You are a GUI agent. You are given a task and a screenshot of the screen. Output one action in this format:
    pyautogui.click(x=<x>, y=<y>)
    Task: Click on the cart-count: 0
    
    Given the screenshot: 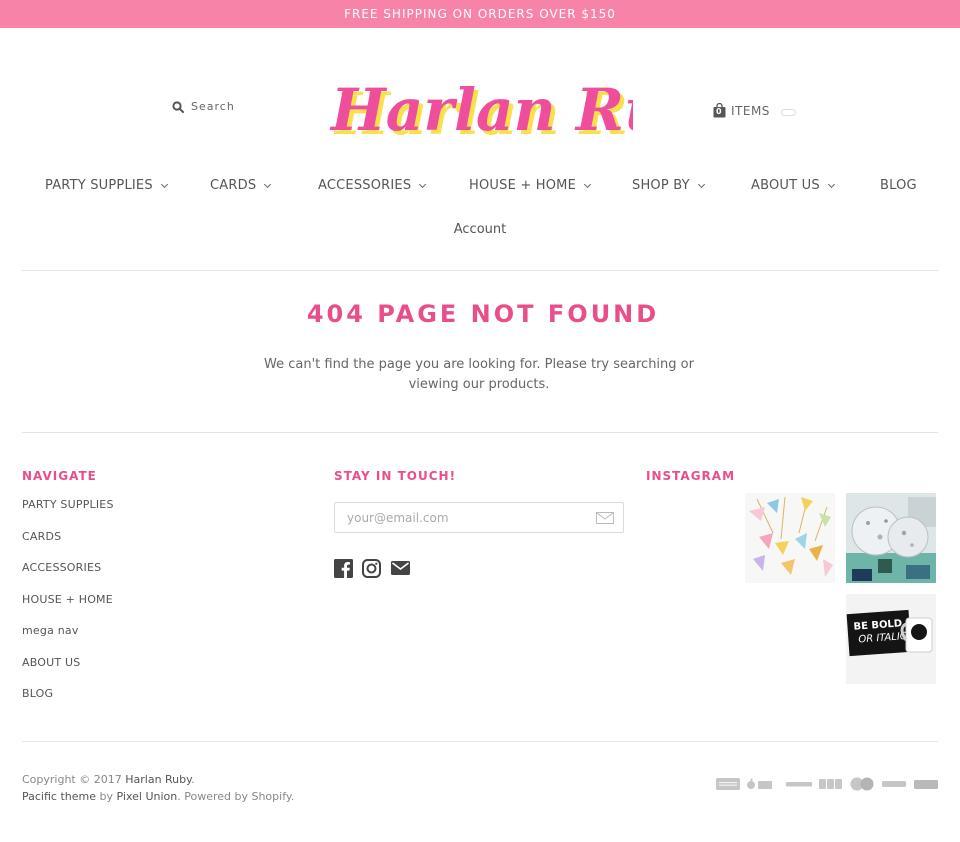 What is the action you would take?
    pyautogui.click(x=719, y=111)
    